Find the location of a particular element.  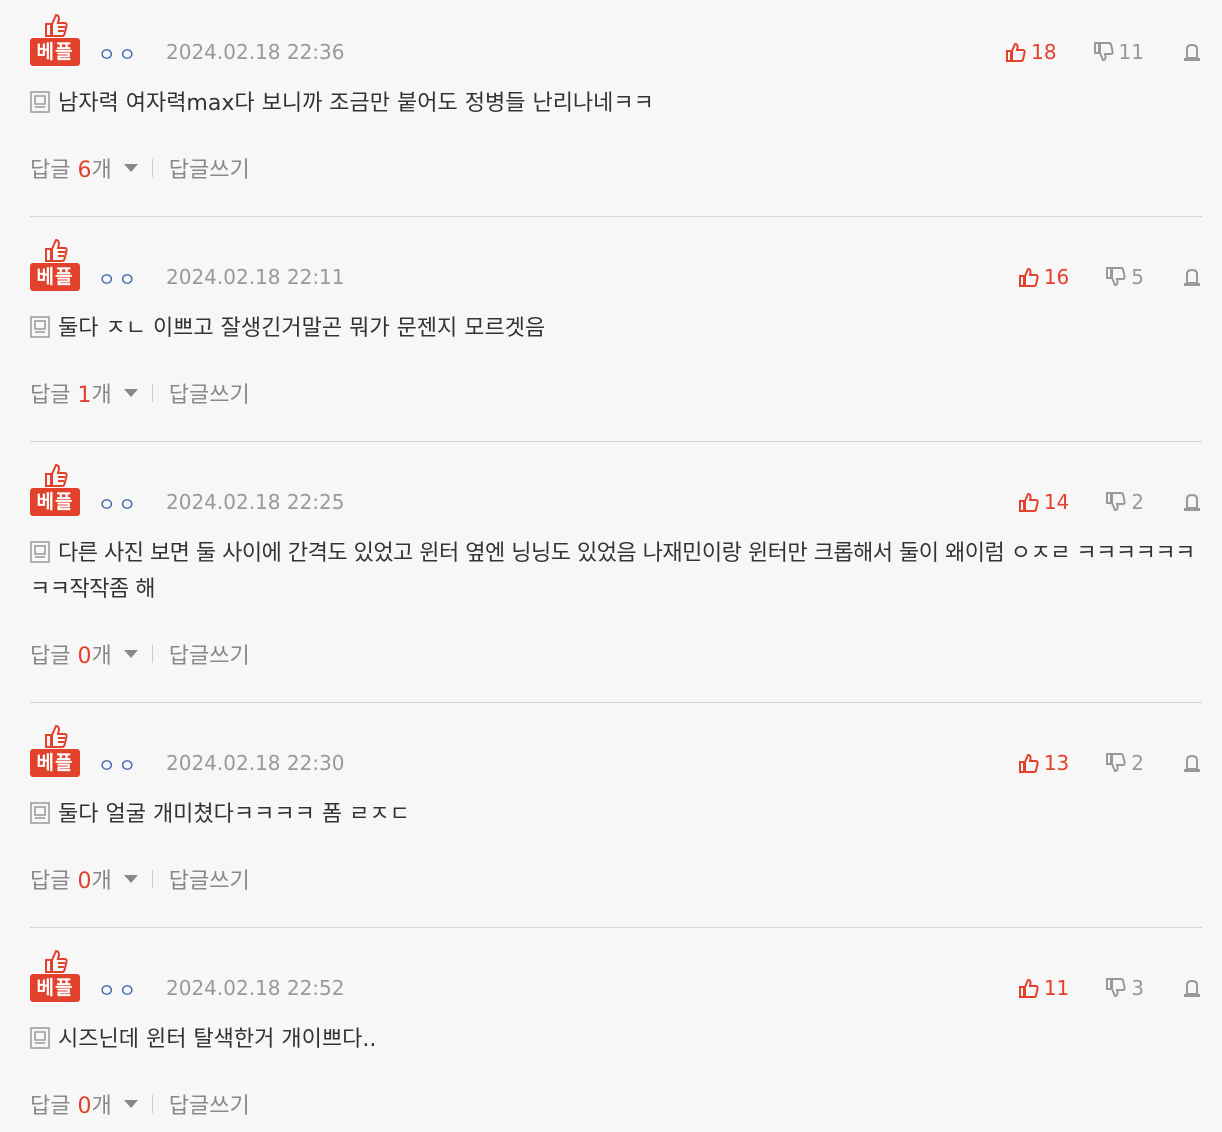

downvote-button: 5 is located at coordinates (1124, 277).